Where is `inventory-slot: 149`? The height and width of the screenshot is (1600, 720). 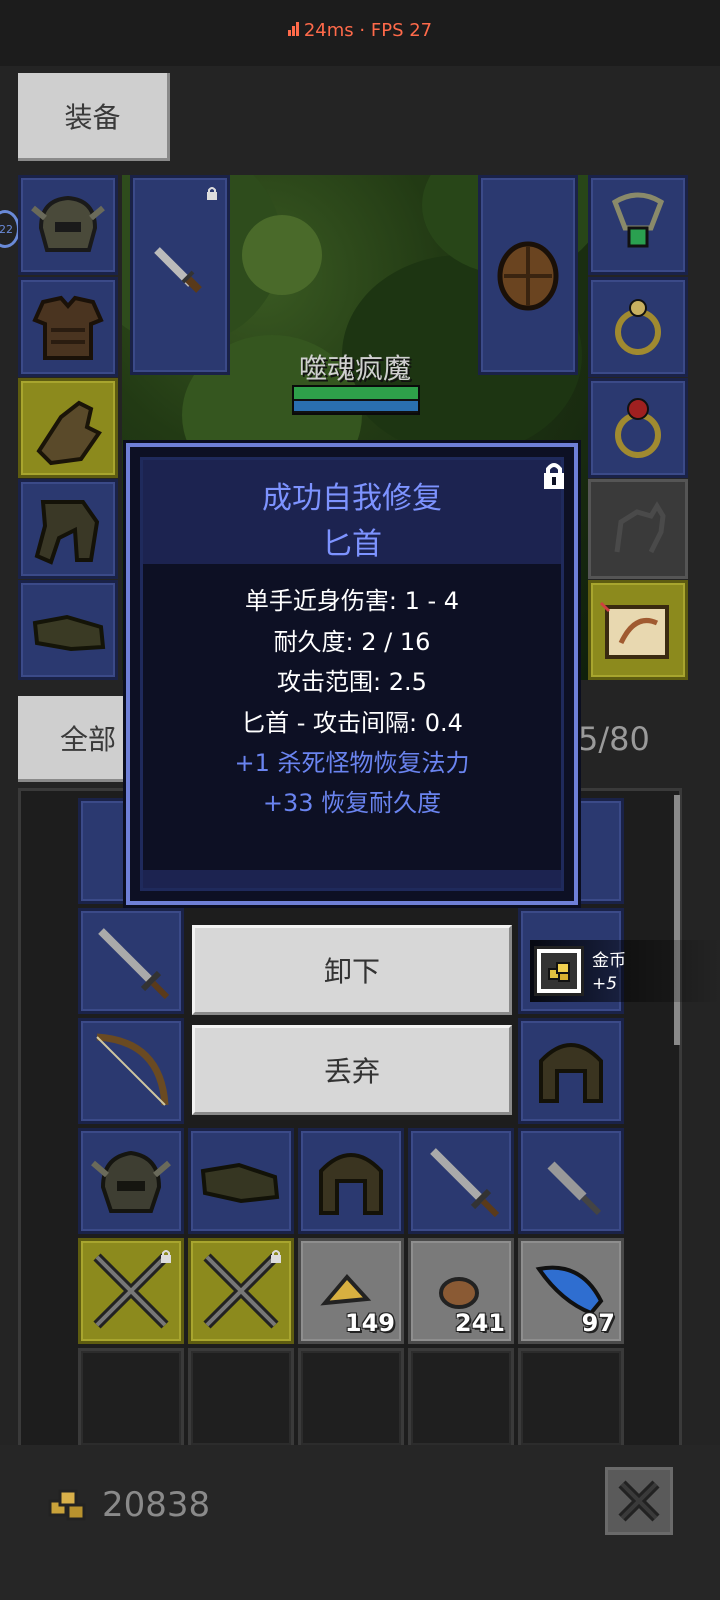
inventory-slot: 149 is located at coordinates (351, 1291).